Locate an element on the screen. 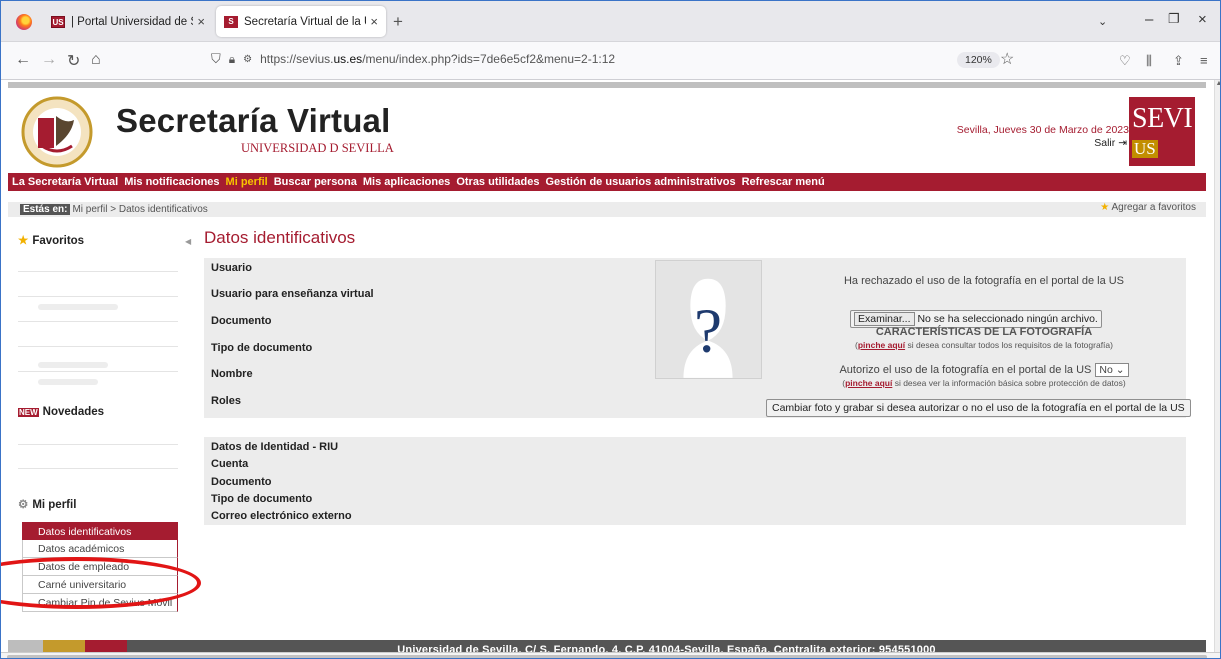 This screenshot has width=1221, height=659. riu-field-label: Documento is located at coordinates (241, 482).